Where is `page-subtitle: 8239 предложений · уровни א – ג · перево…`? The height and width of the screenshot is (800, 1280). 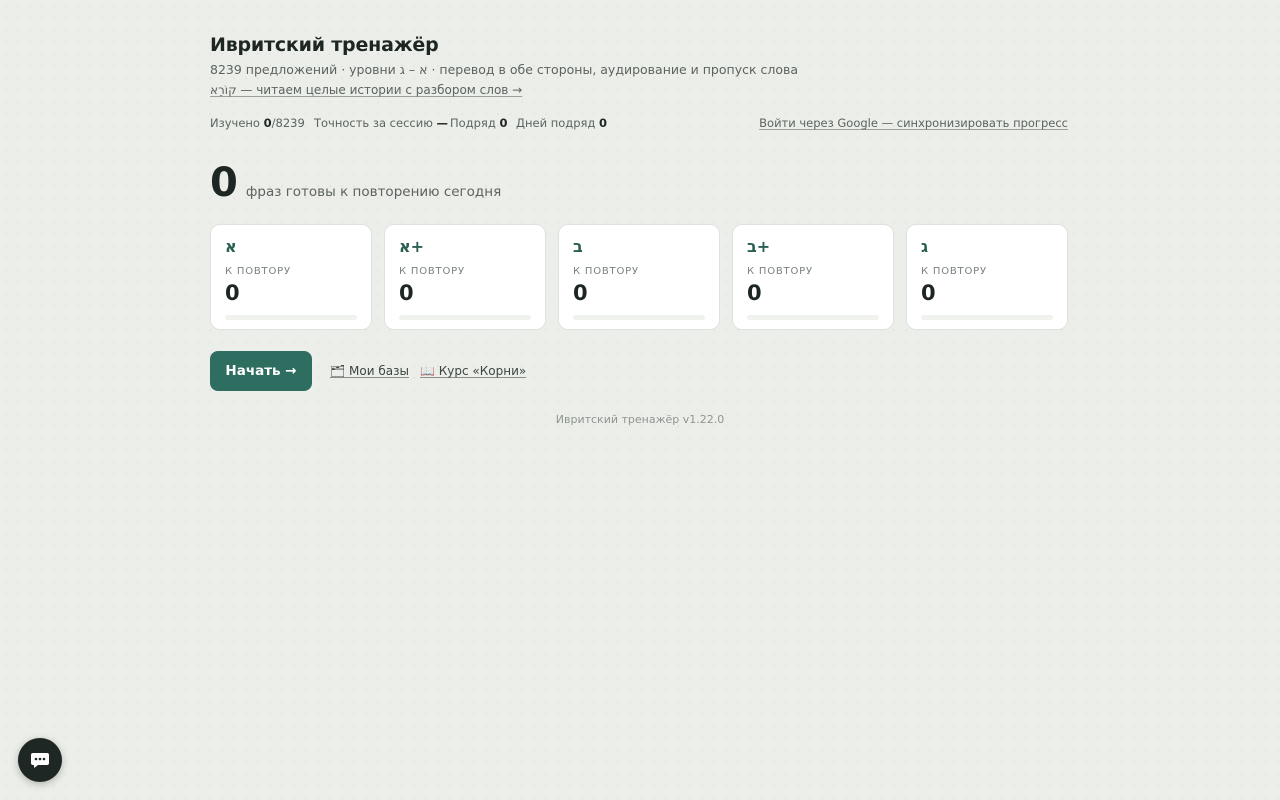 page-subtitle: 8239 предложений · уровни א – ג · перево… is located at coordinates (504, 69).